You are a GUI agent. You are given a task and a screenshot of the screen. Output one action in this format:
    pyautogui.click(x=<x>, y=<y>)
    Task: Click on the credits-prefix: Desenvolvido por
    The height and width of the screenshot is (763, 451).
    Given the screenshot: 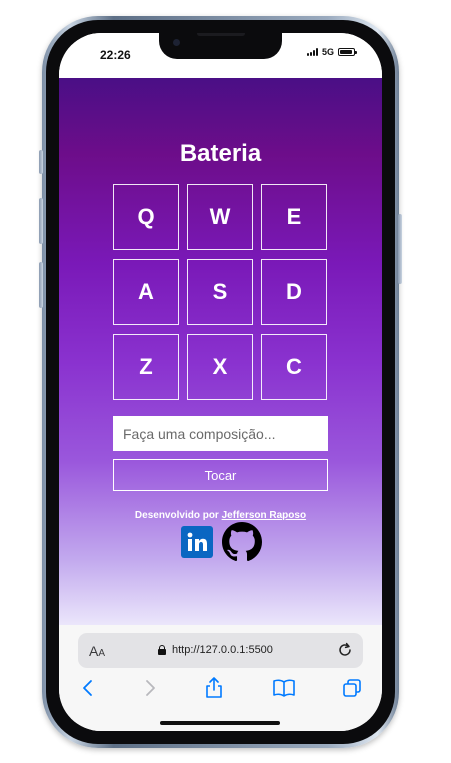 What is the action you would take?
    pyautogui.click(x=176, y=515)
    